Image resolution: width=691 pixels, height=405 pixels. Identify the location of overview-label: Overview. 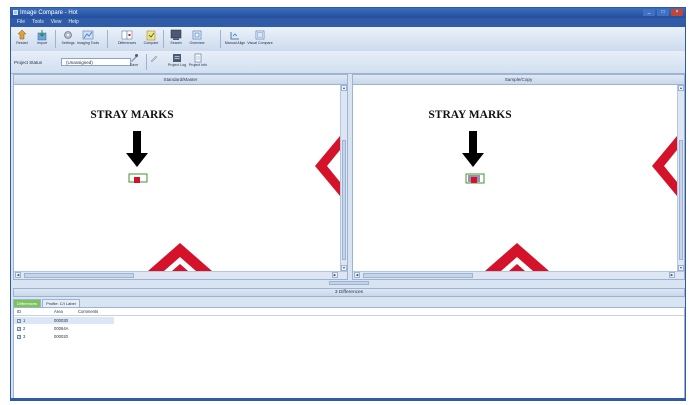
(197, 43).